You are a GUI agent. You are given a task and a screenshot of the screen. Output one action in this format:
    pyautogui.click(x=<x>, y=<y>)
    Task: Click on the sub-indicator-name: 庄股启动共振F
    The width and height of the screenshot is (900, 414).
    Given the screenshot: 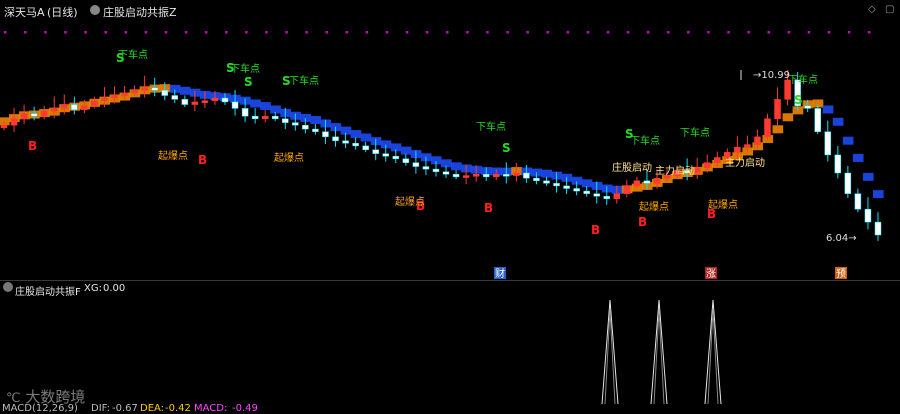 What is the action you would take?
    pyautogui.click(x=48, y=290)
    